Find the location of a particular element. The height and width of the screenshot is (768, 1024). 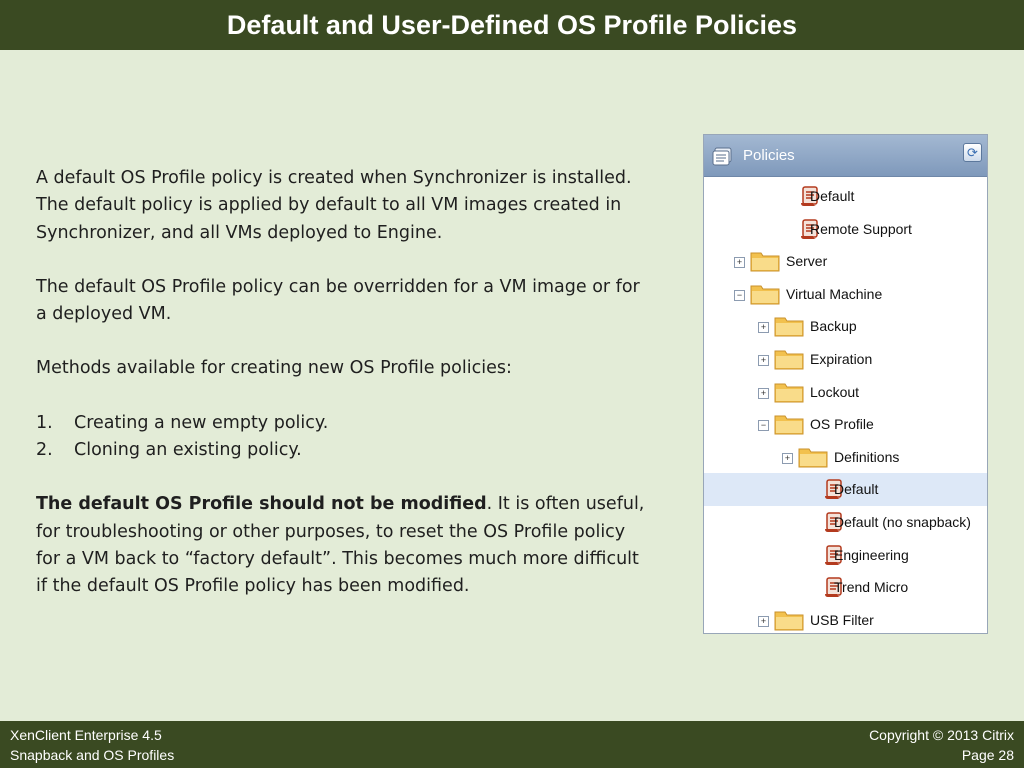

tree-node-label: OS Profile is located at coordinates (842, 424).